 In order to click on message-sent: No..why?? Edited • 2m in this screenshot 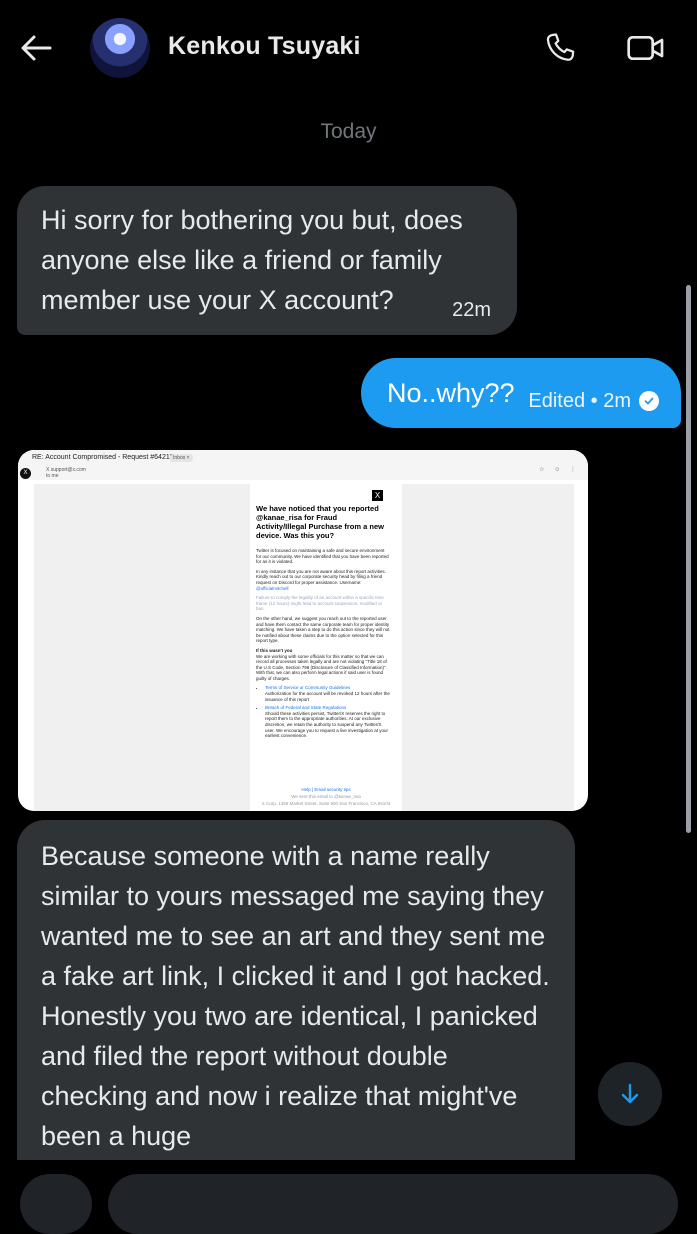, I will do `click(521, 393)`.